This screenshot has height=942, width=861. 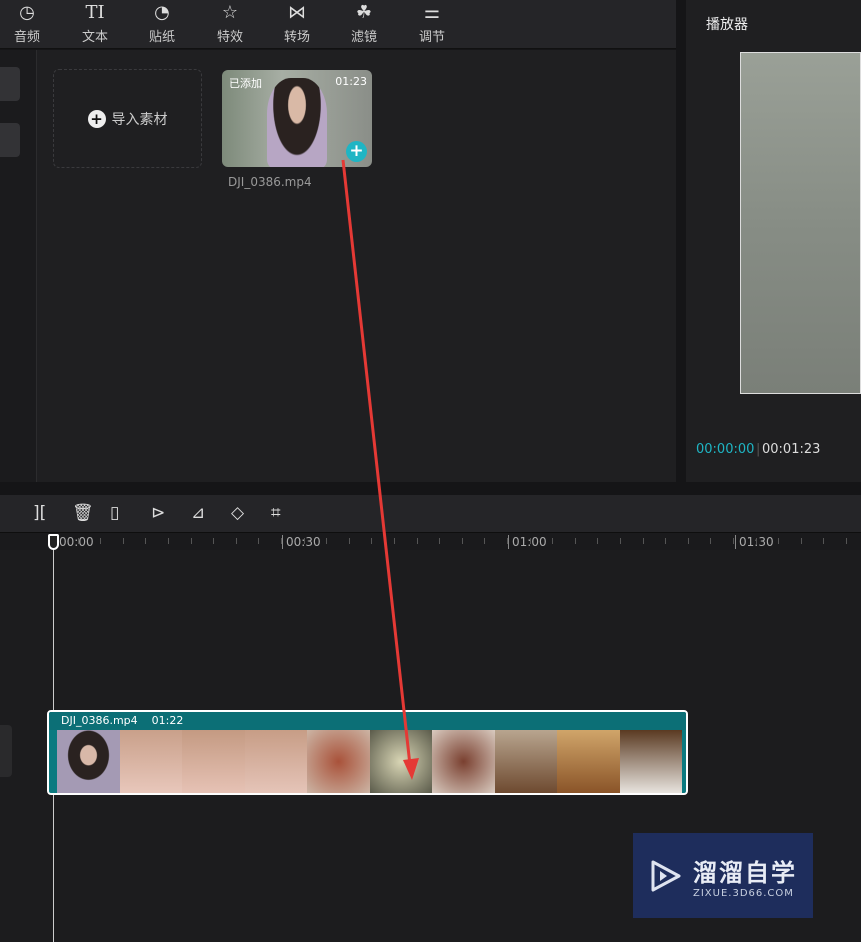 I want to click on play-logo-icon, so click(x=666, y=875).